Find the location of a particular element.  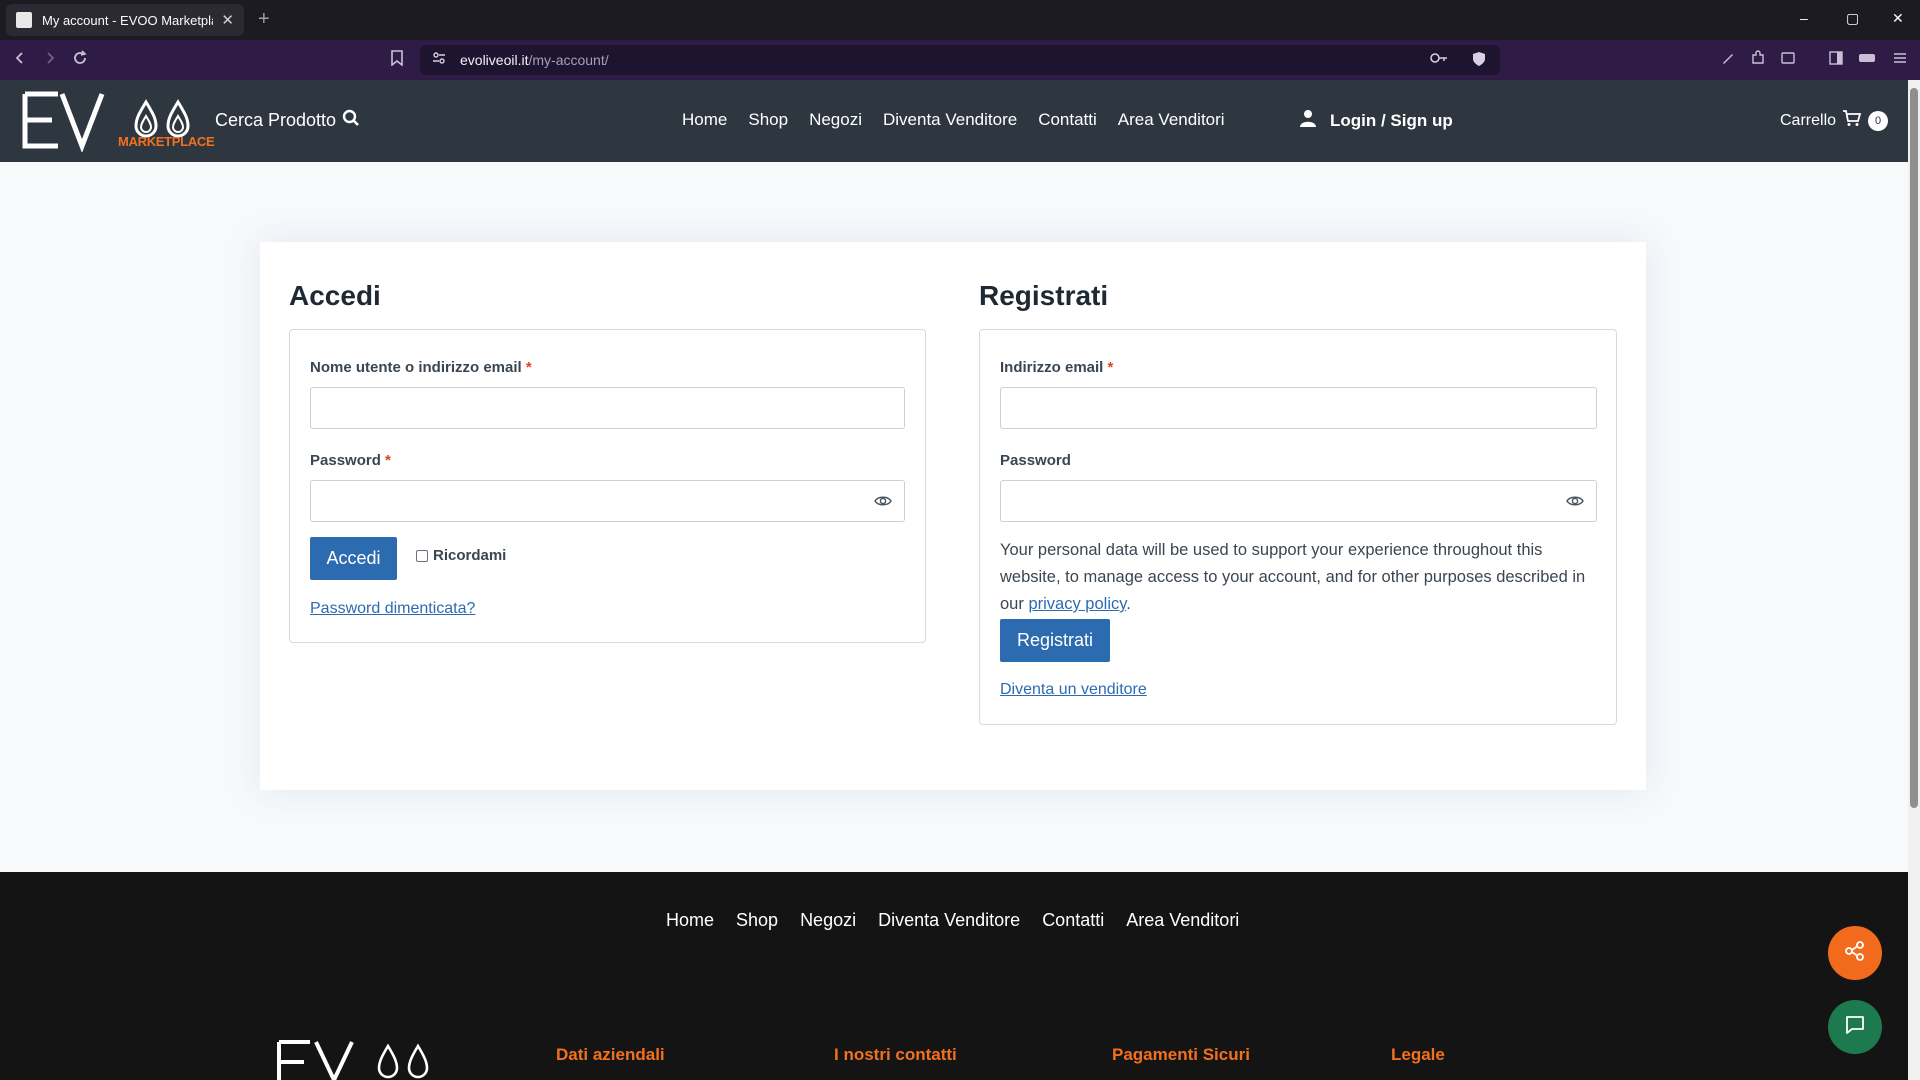

become-vendor-link: Diventa un venditore is located at coordinates (1073, 690).